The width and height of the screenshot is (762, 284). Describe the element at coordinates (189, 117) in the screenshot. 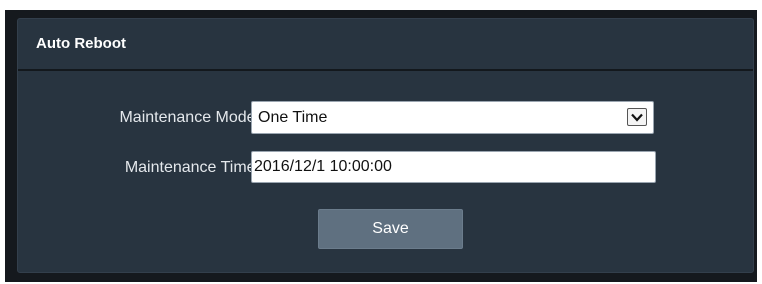

I see `maintenance-mode-label: Maintenance Mode:` at that location.